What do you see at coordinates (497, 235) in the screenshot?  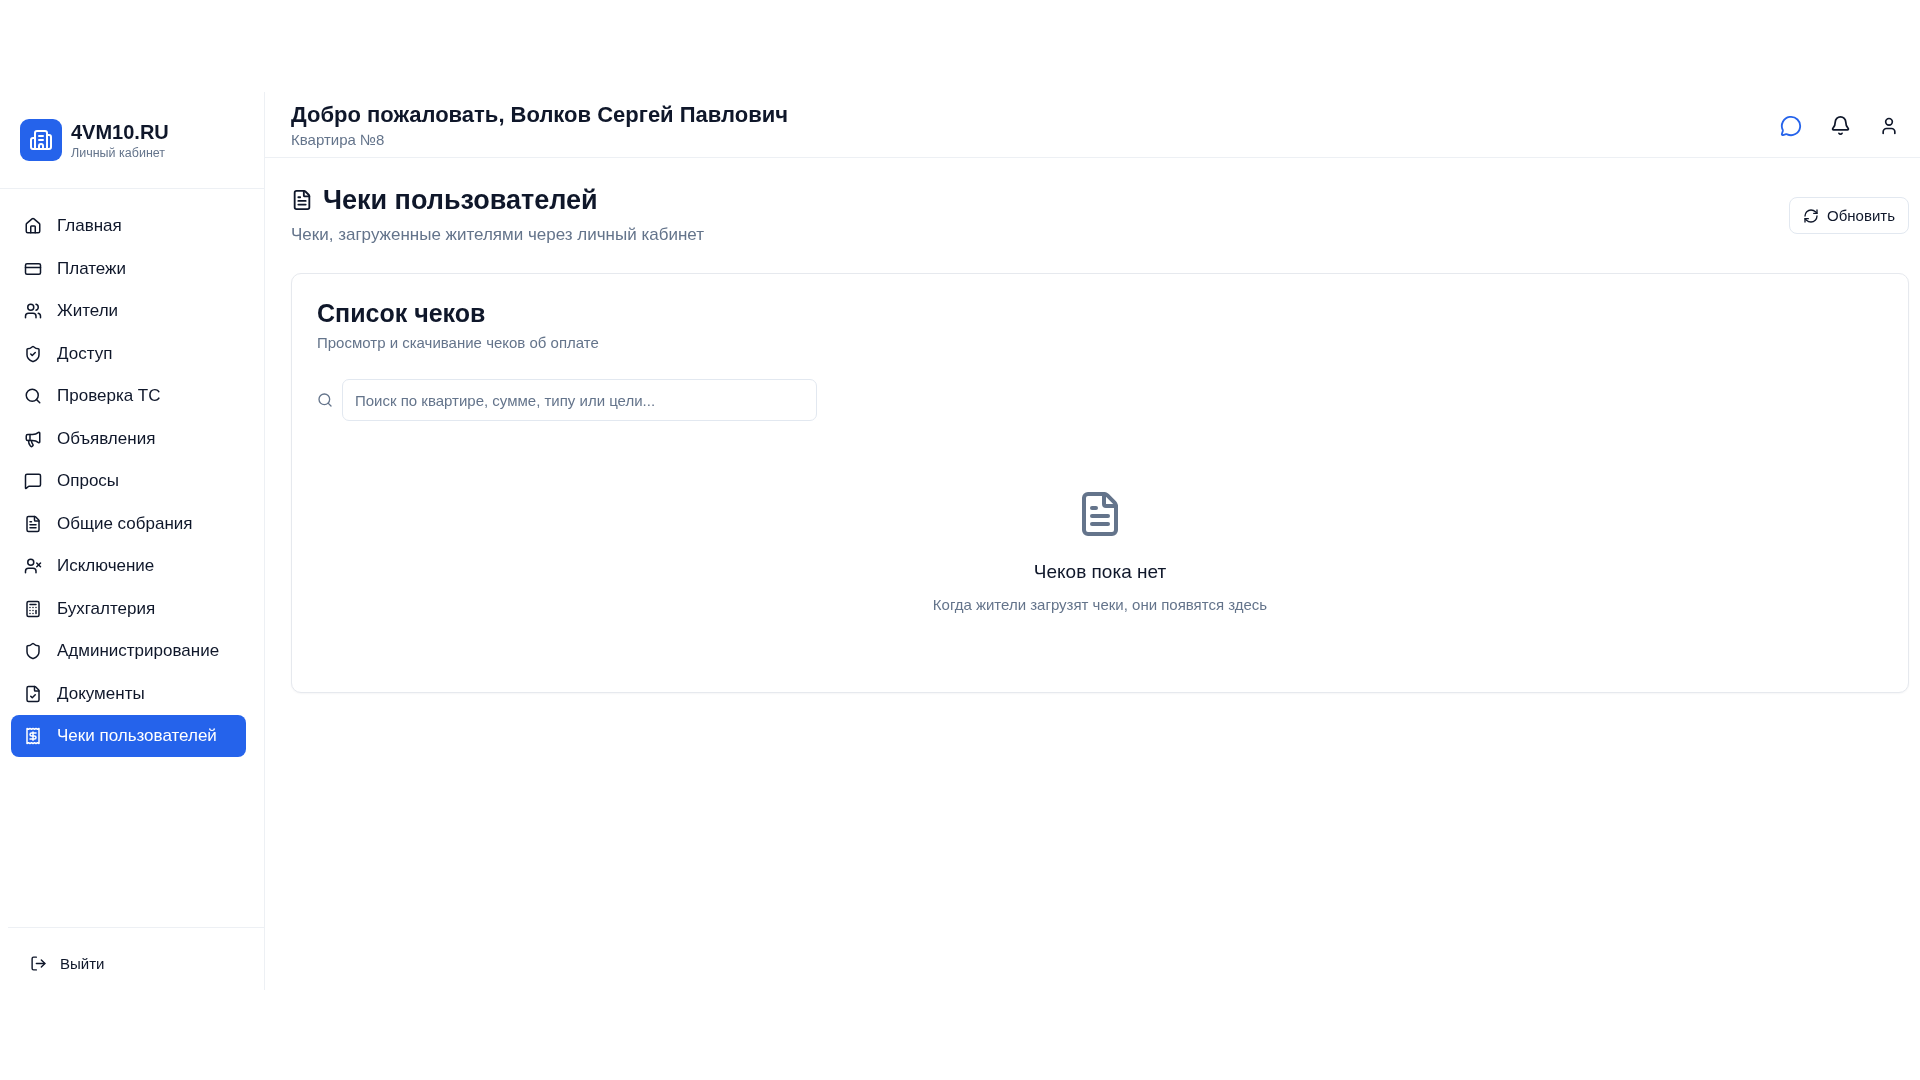 I see `page-subtitle: Чеки, загруженные жителями через личный кабинет` at bounding box center [497, 235].